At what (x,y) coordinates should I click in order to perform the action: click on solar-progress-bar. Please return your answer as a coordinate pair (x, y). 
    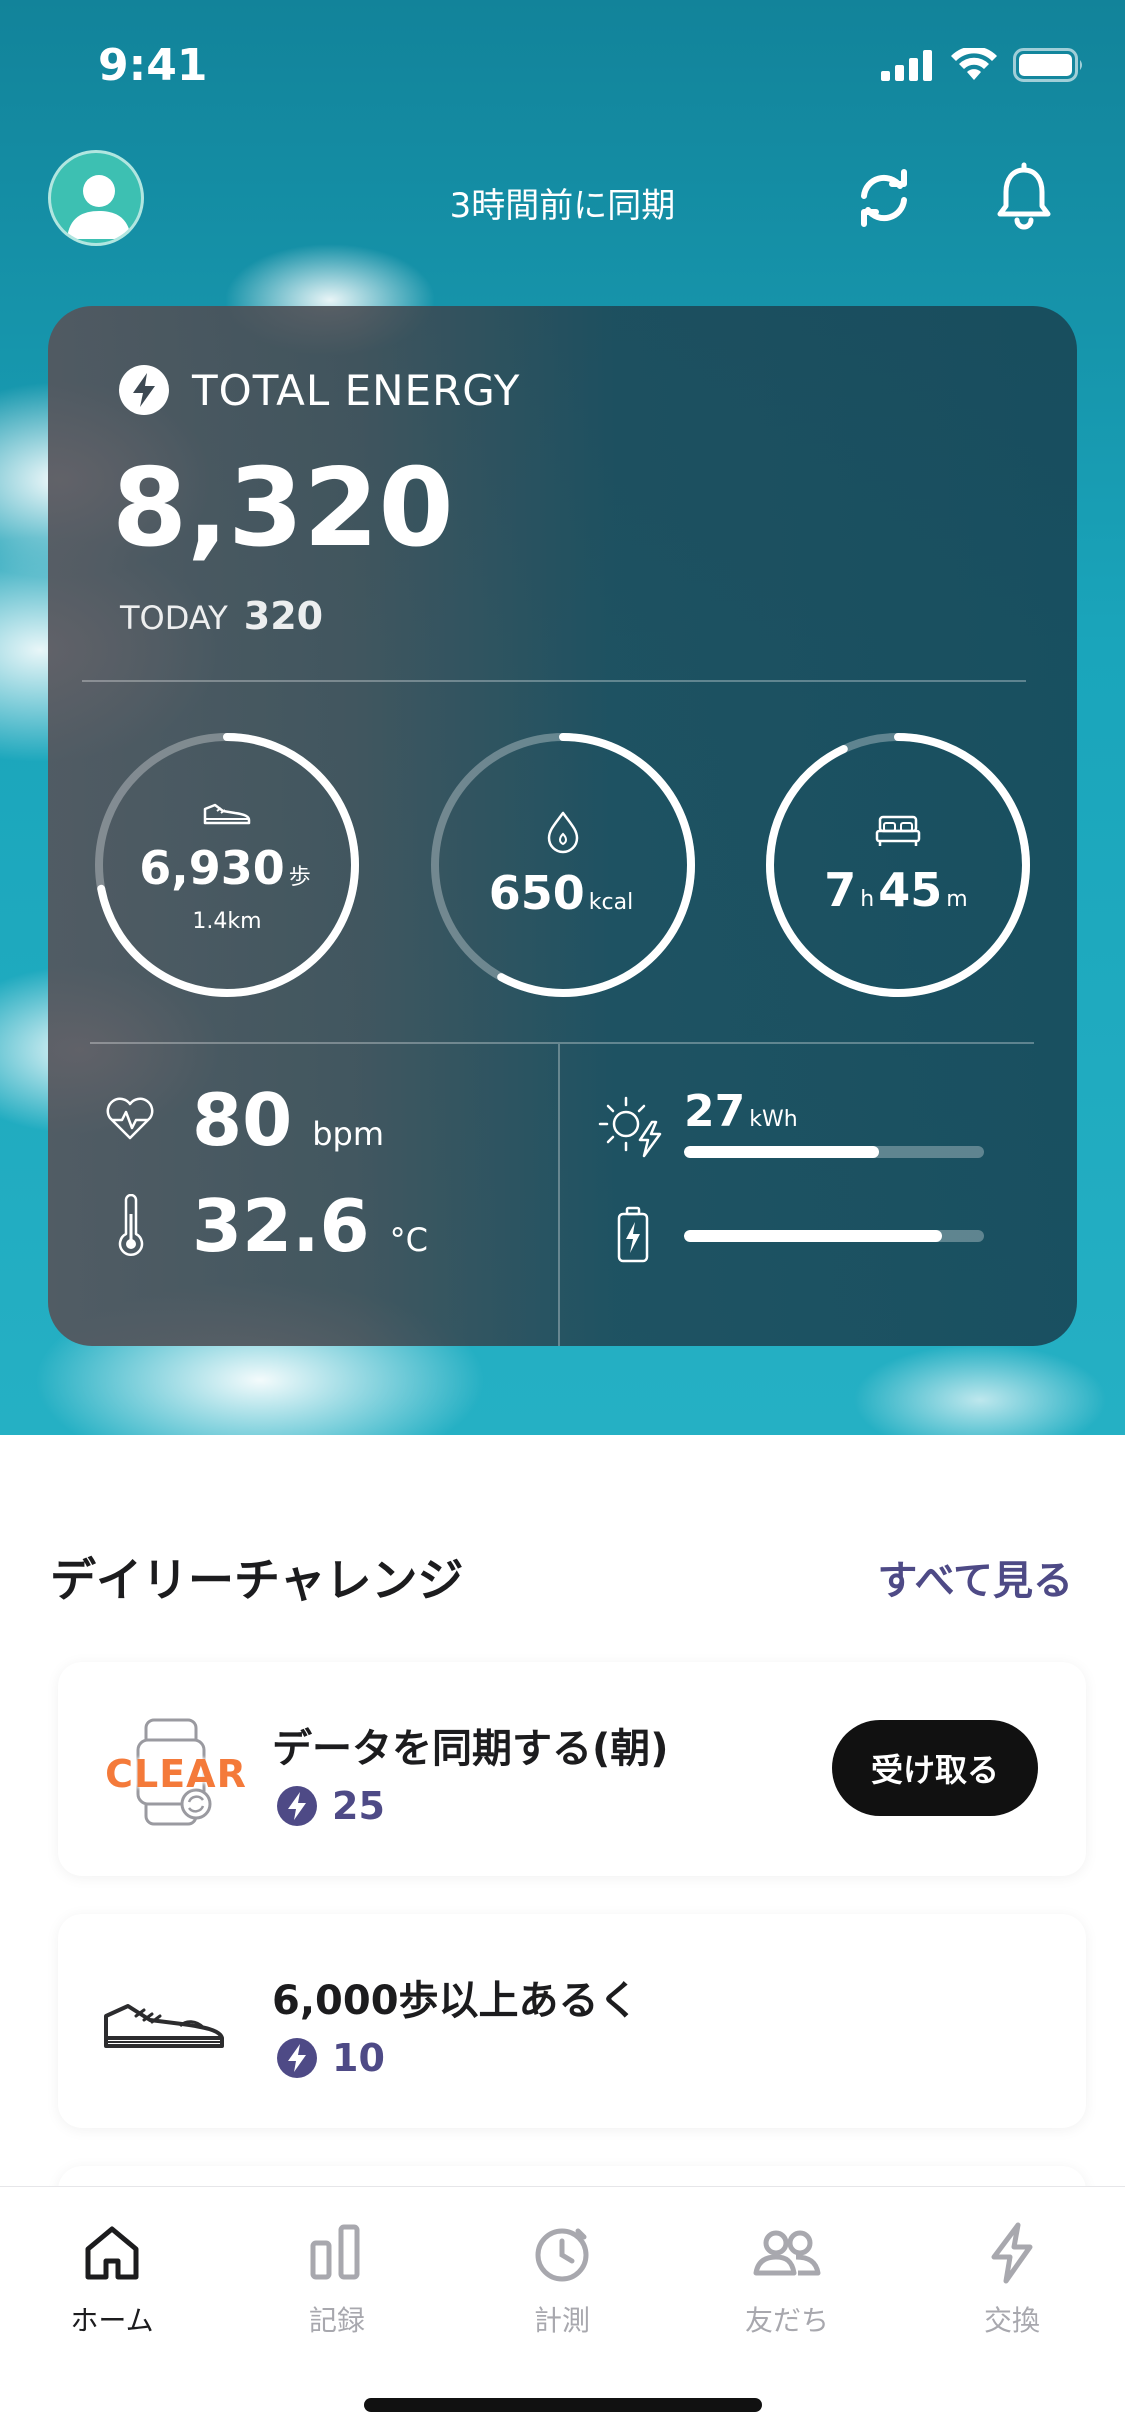
    Looking at the image, I should click on (834, 1152).